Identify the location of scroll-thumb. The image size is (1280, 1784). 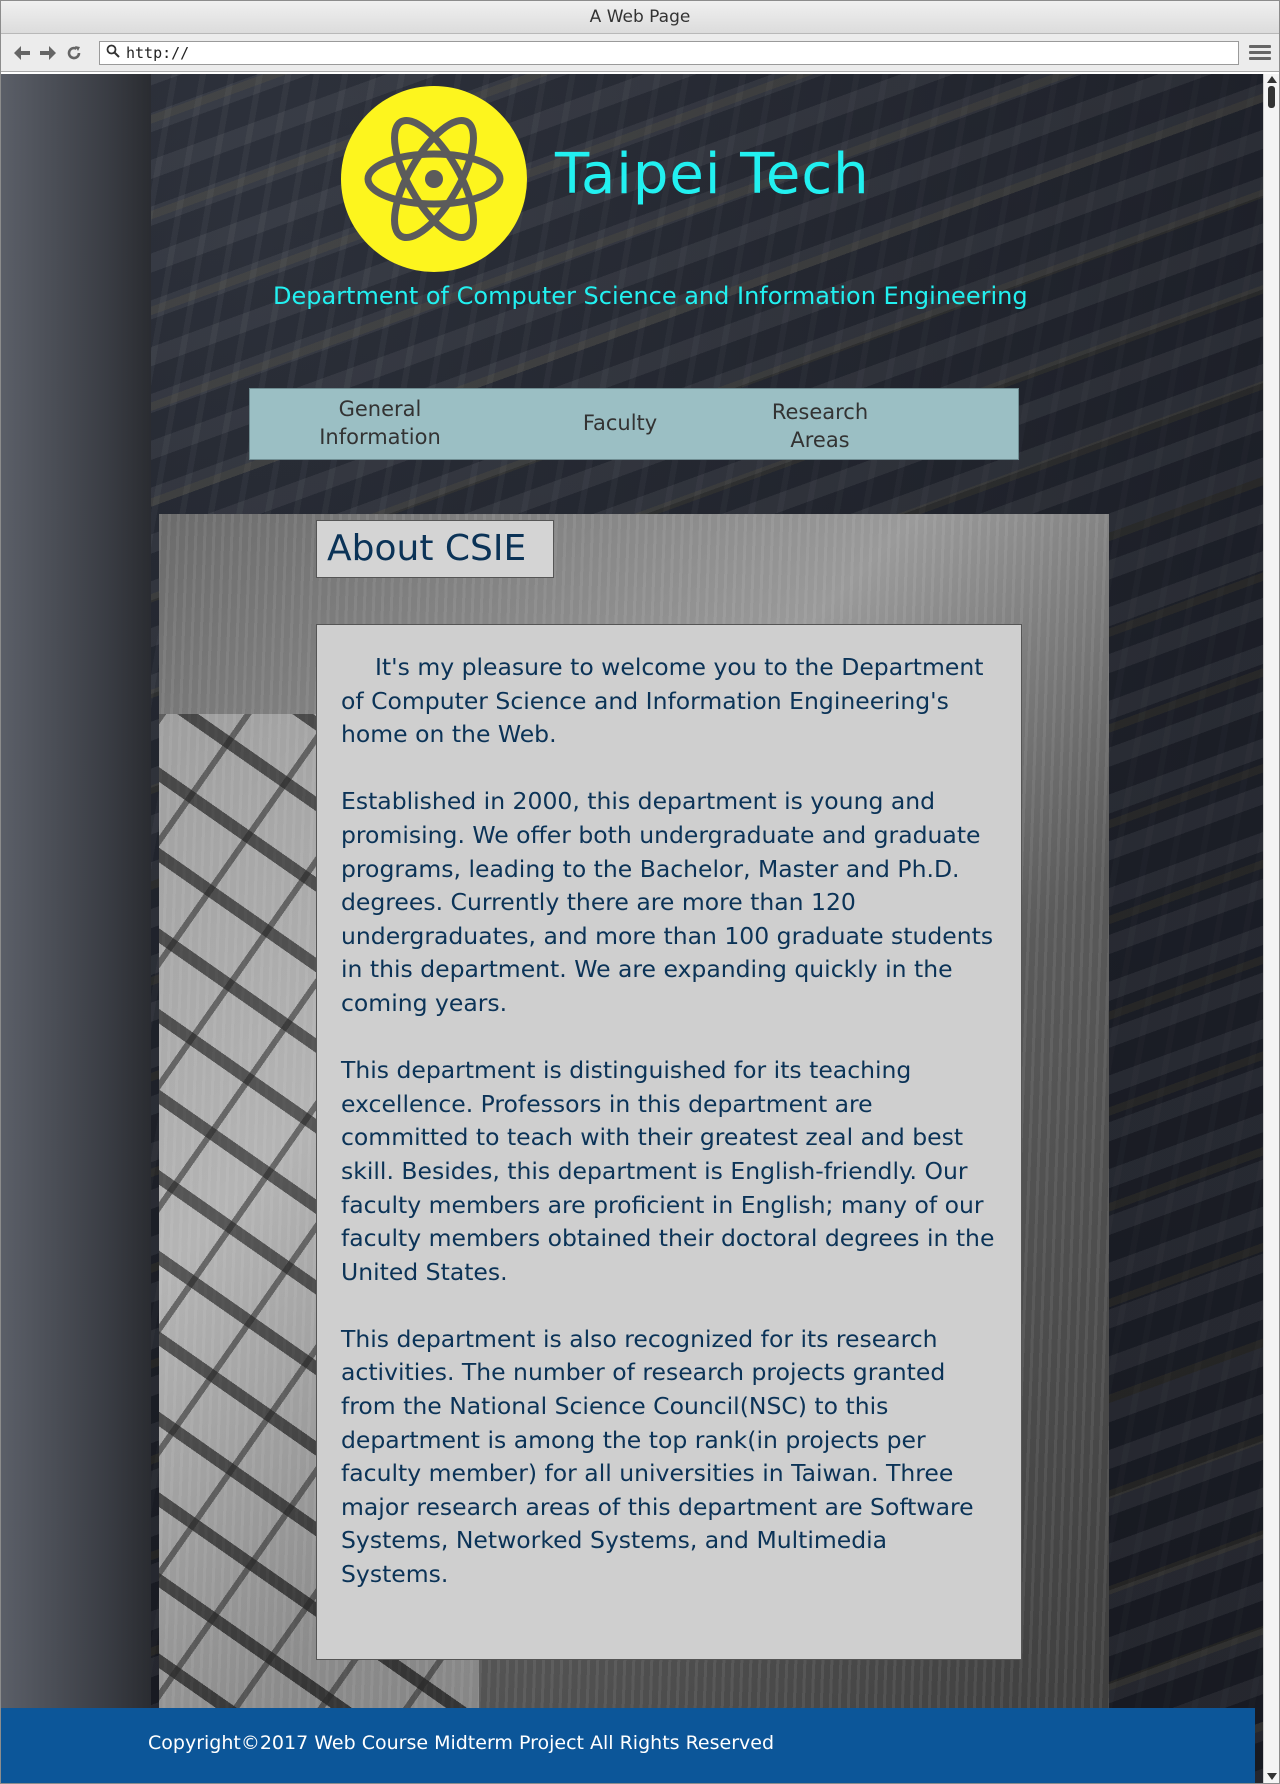
(1271, 97).